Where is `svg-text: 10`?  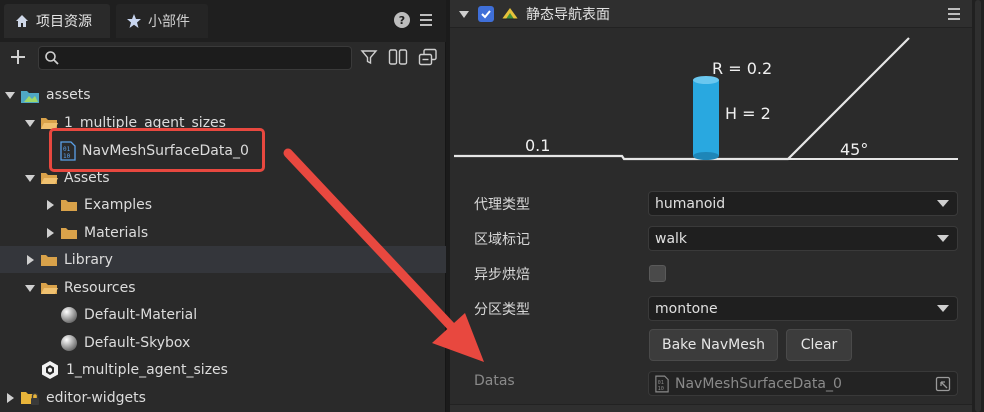 svg-text: 10 is located at coordinates (661, 389).